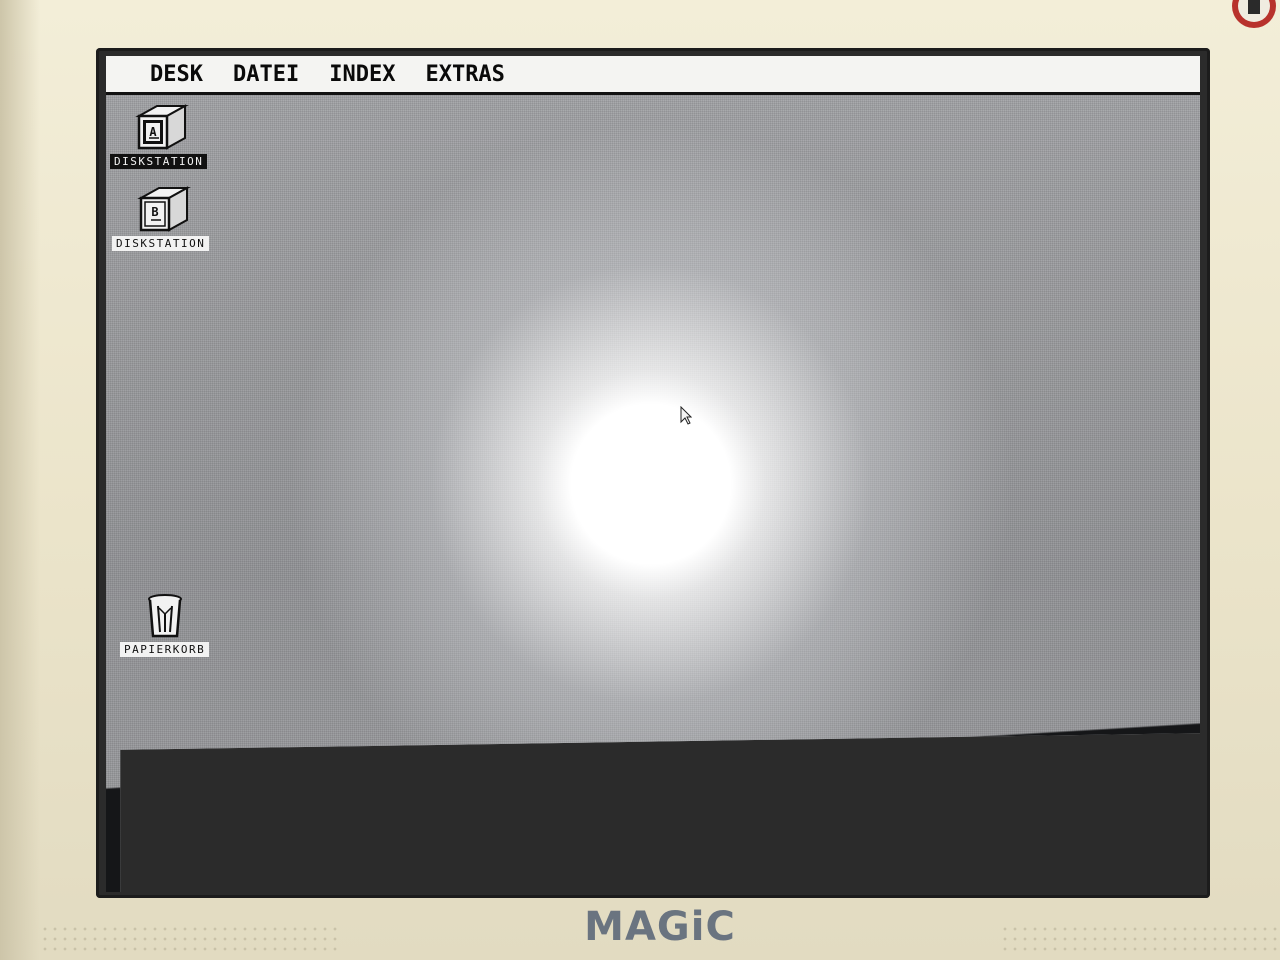 The image size is (1280, 960). Describe the element at coordinates (653, 75) in the screenshot. I see `menu-bar: DESK DATEI INDEX EXTRAS` at that location.